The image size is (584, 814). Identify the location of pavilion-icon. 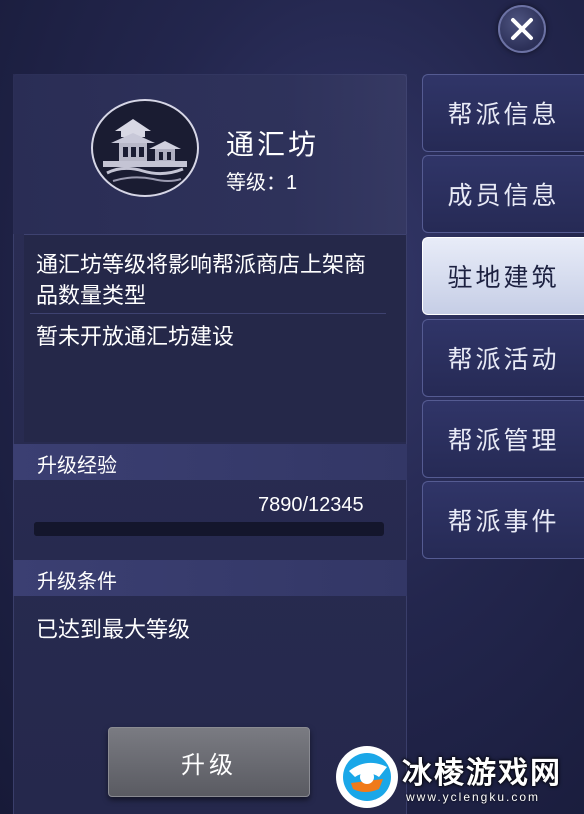
(145, 150).